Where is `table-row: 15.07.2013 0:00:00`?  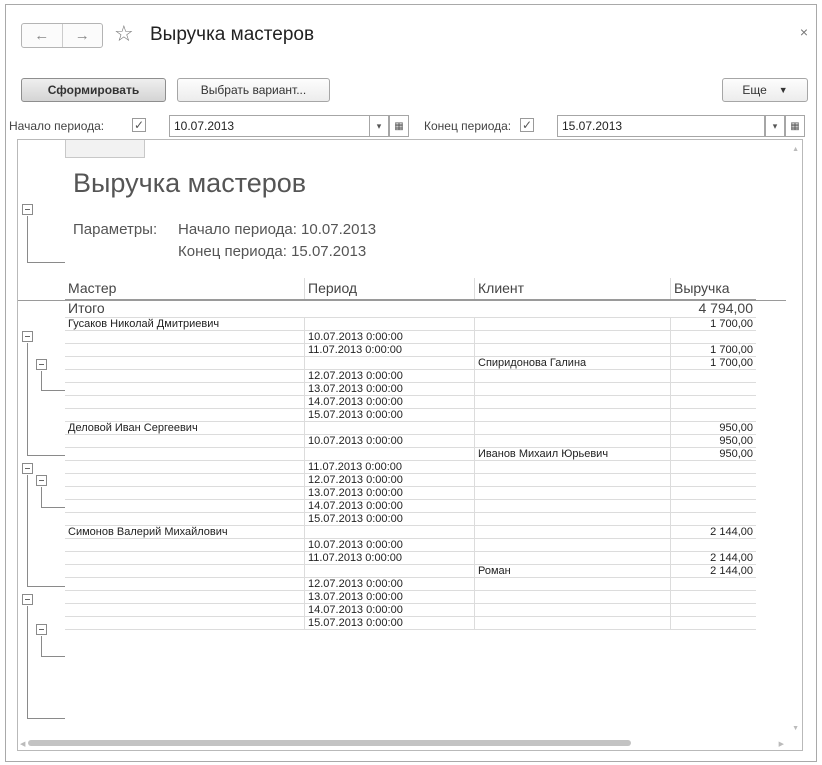 table-row: 15.07.2013 0:00:00 is located at coordinates (410, 519).